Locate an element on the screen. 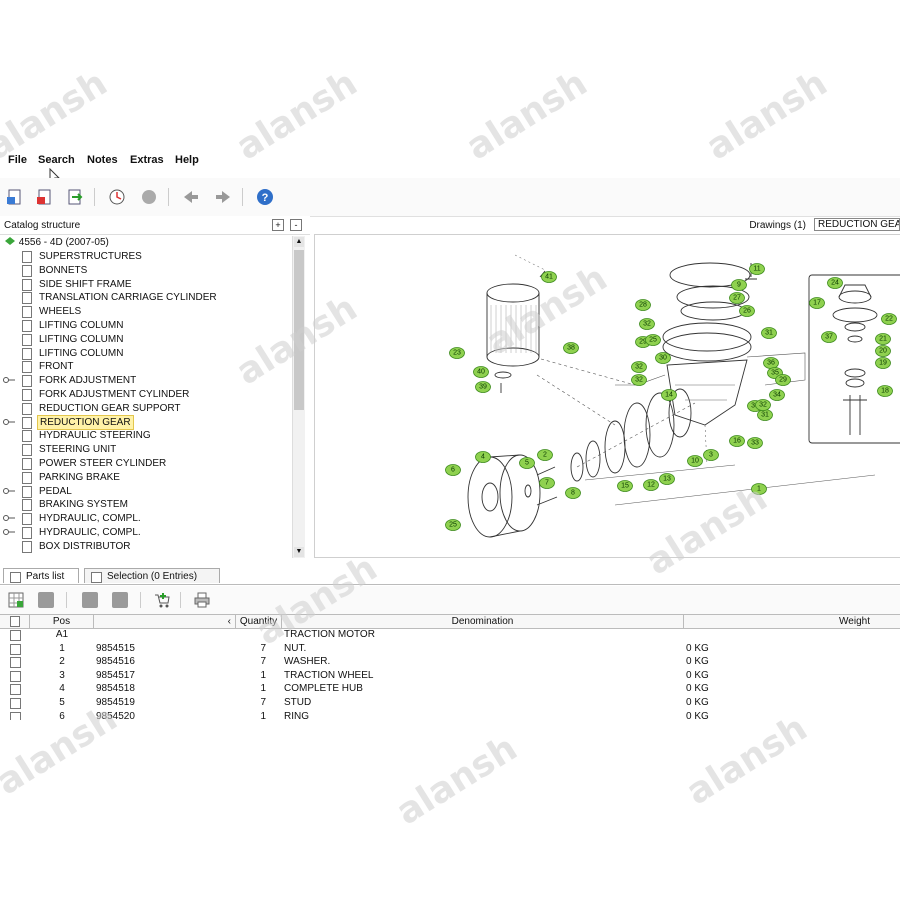 The image size is (900, 900). tree-item: PARKING BRAKE is located at coordinates (145, 477).